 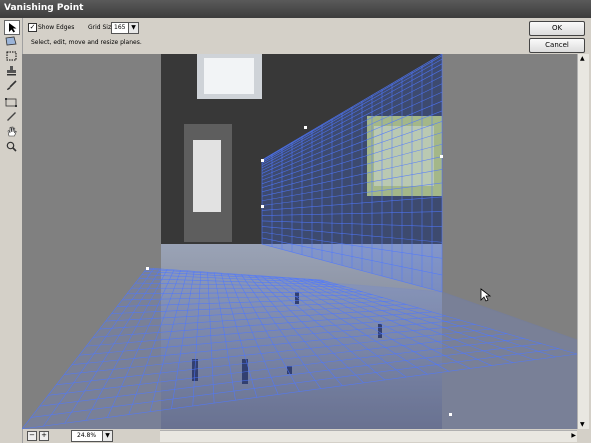 I want to click on edit-plane-tool, so click(x=12, y=27).